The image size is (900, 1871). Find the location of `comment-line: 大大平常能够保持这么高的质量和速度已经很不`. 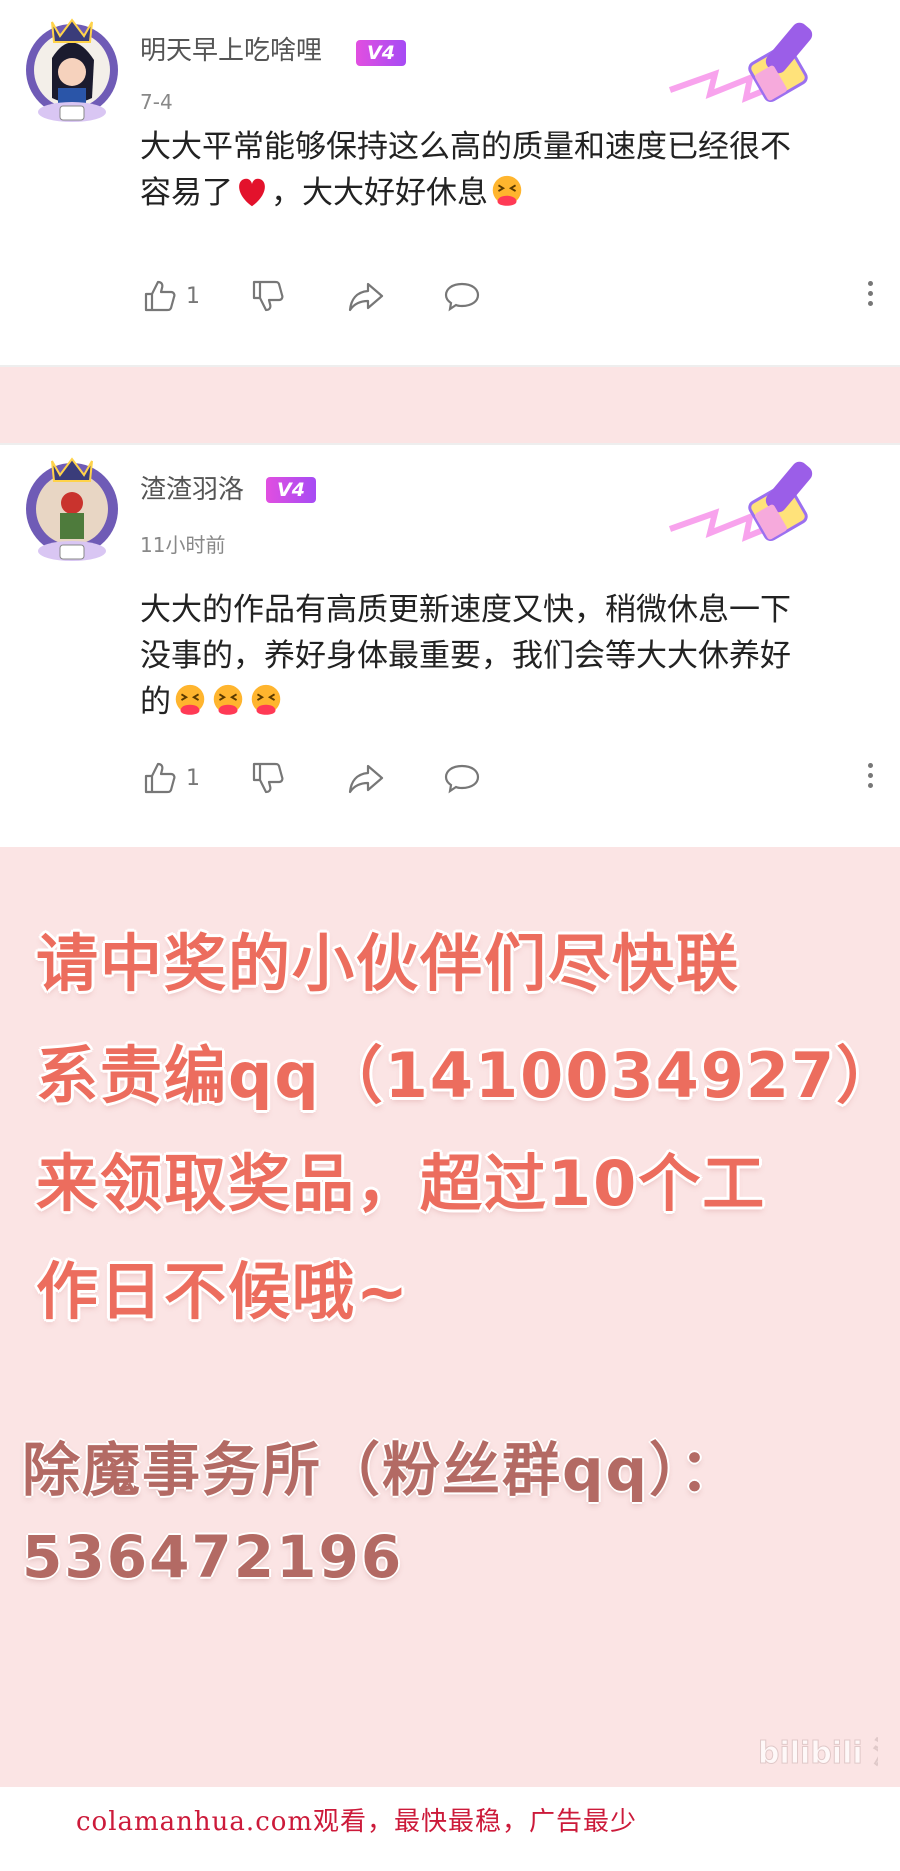

comment-line: 大大平常能够保持这么高的质量和速度已经很不 is located at coordinates (465, 147).